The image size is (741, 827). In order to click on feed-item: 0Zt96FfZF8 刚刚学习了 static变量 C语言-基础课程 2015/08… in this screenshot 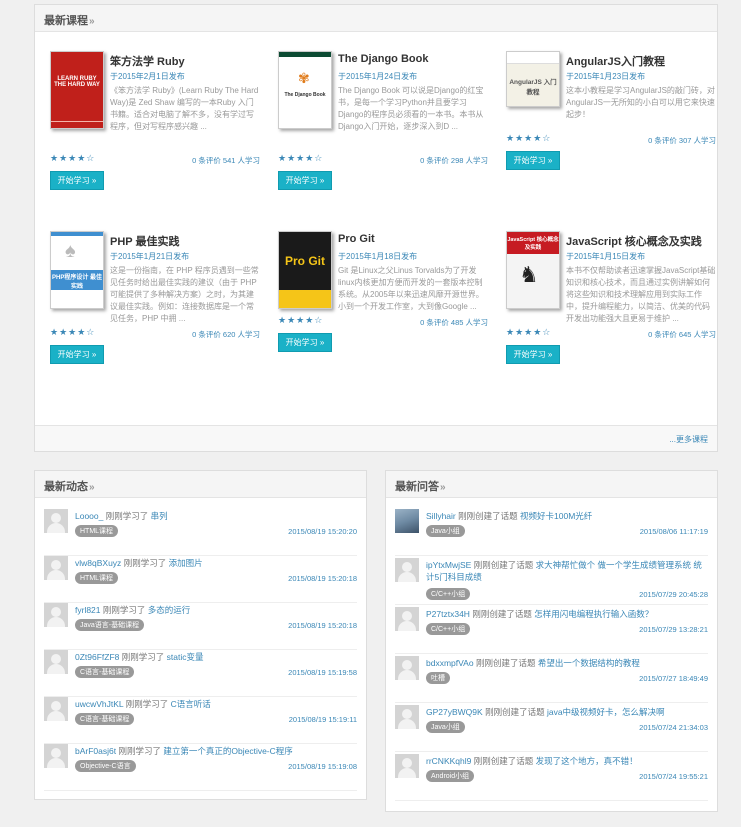, I will do `click(200, 673)`.